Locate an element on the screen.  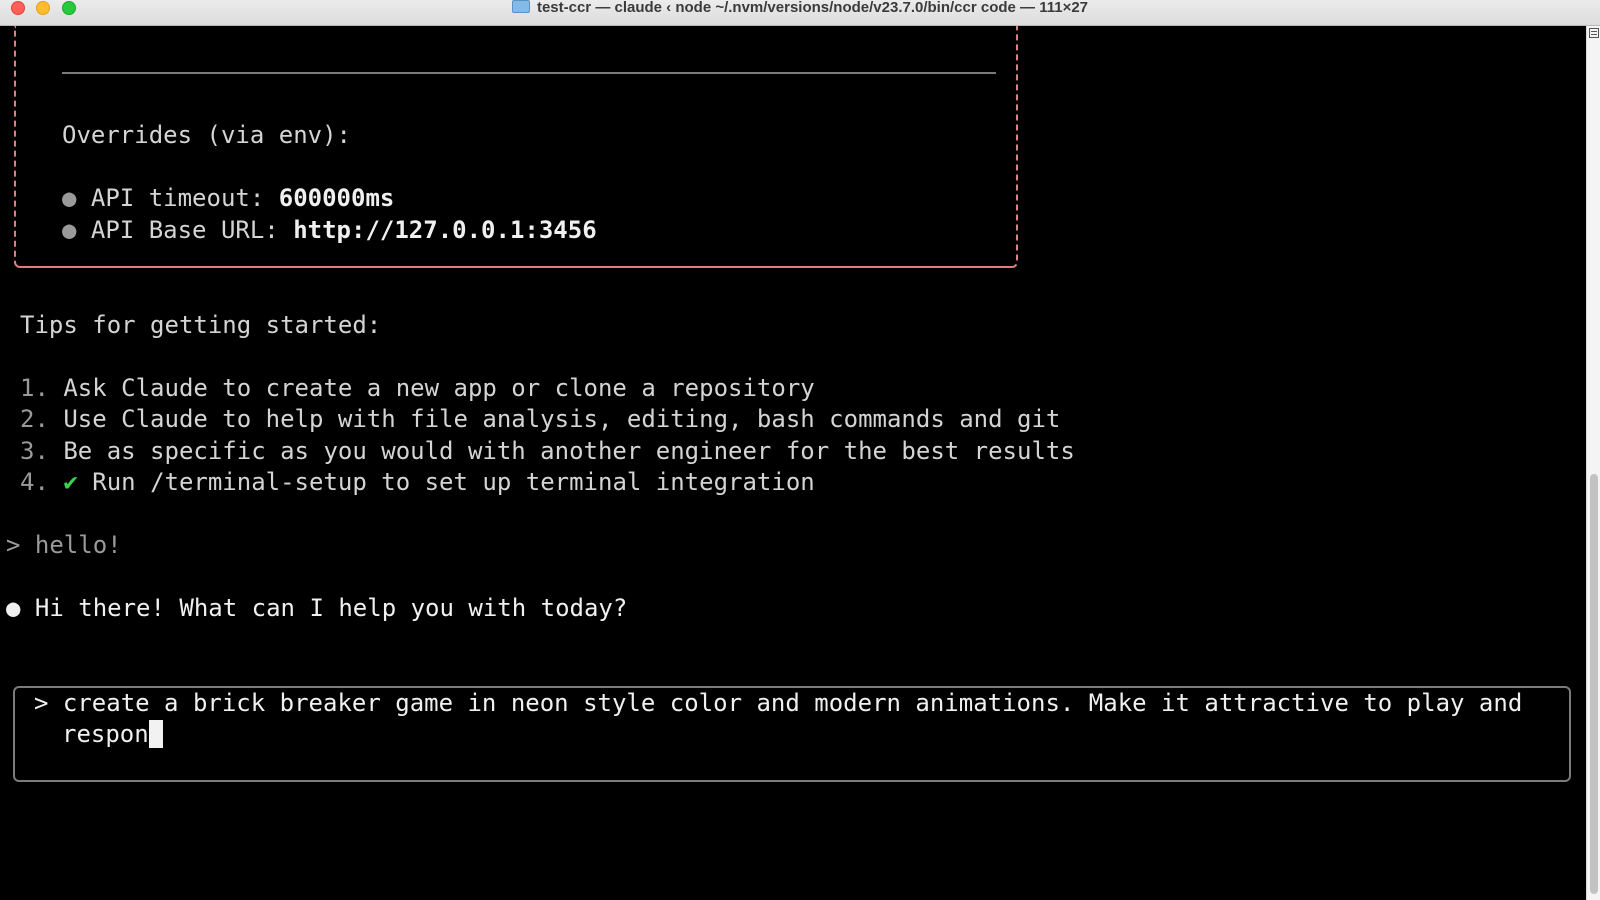
scrollbar-menu-icon is located at coordinates (1594, 33).